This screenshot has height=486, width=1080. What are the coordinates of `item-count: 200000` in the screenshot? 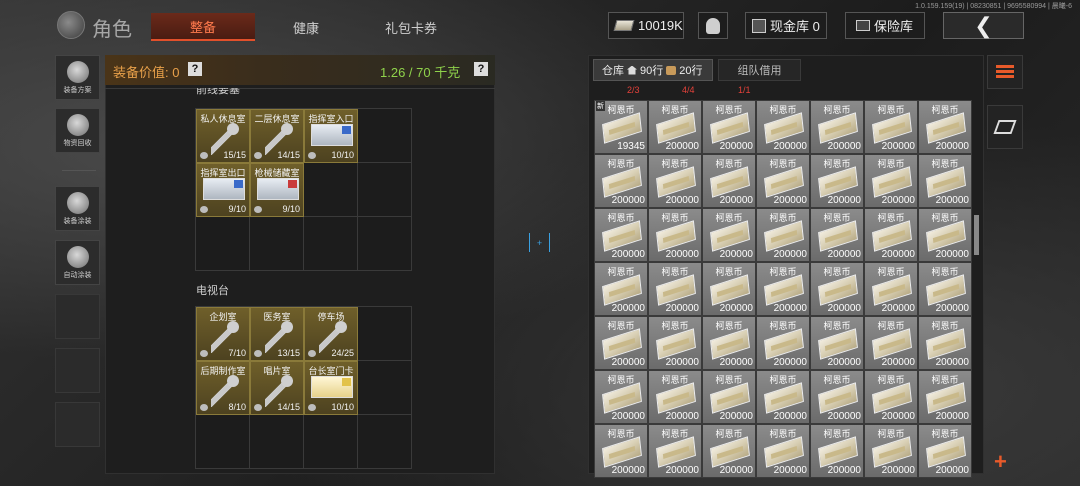 It's located at (736, 200).